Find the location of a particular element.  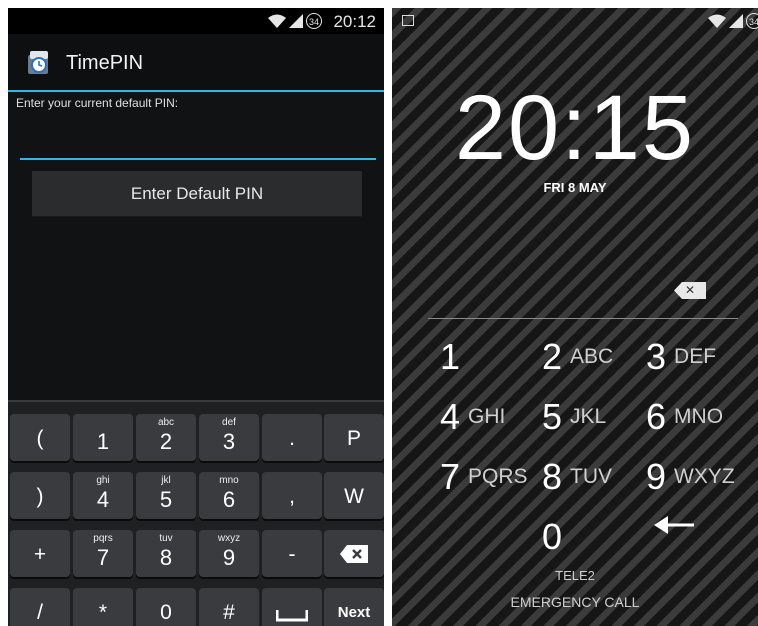

status-icons: 34 is located at coordinates (295, 21).